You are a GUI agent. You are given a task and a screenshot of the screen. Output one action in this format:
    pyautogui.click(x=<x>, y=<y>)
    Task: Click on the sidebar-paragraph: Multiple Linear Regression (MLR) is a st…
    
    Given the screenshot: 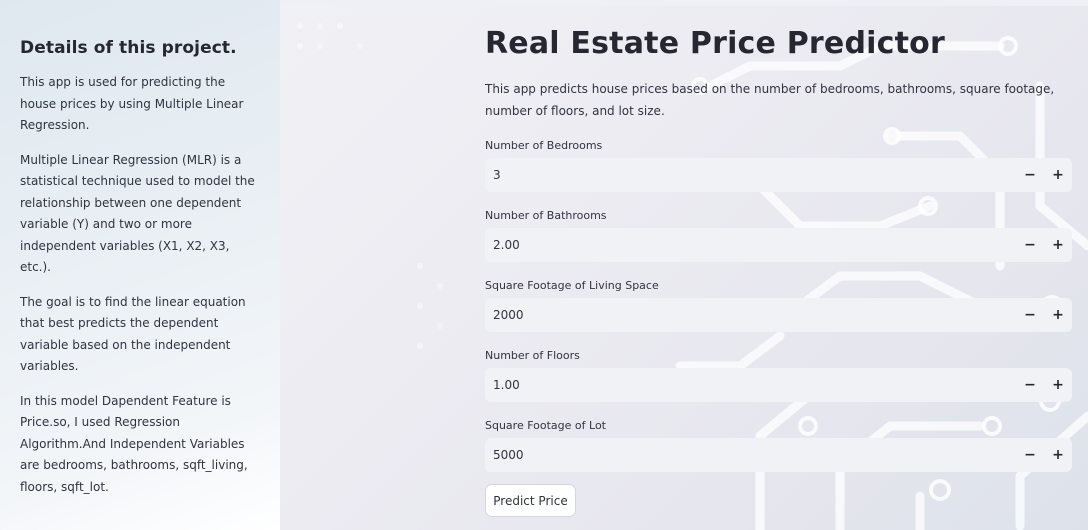 What is the action you would take?
    pyautogui.click(x=137, y=213)
    